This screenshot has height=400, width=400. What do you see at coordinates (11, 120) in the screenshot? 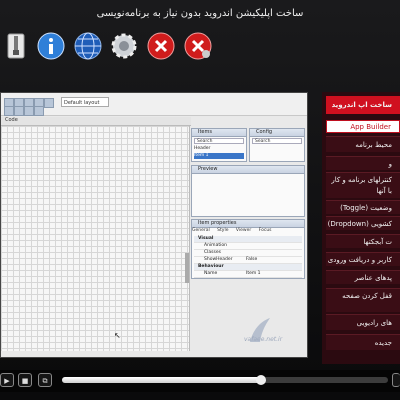
I see `tab-code: Code` at bounding box center [11, 120].